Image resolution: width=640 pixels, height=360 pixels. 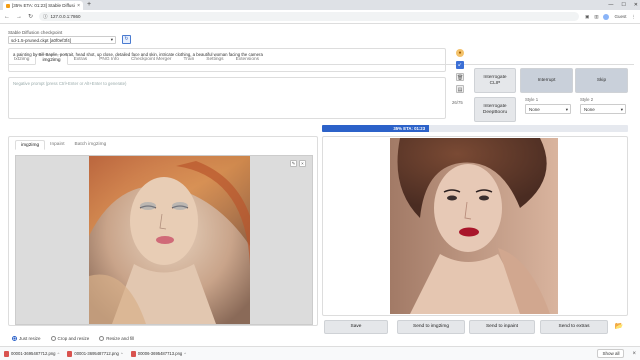 I want to click on window-controls: — ☐ ✕, so click(x=623, y=5).